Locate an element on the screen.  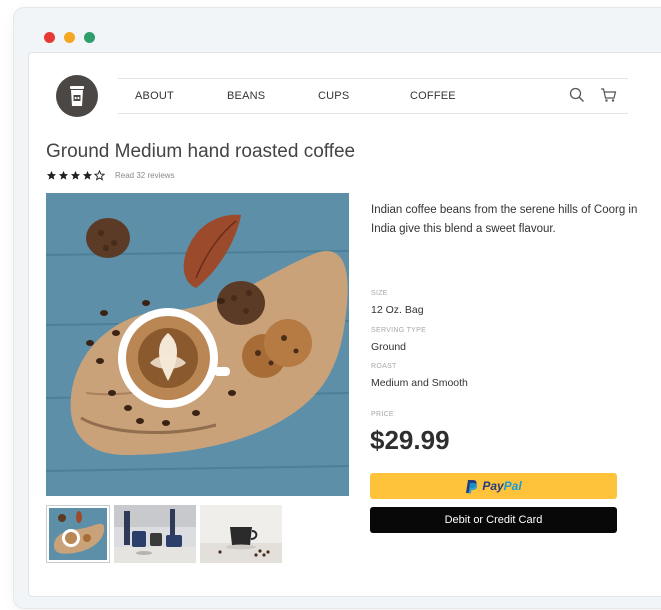
coffee-cup-icon is located at coordinates (77, 96).